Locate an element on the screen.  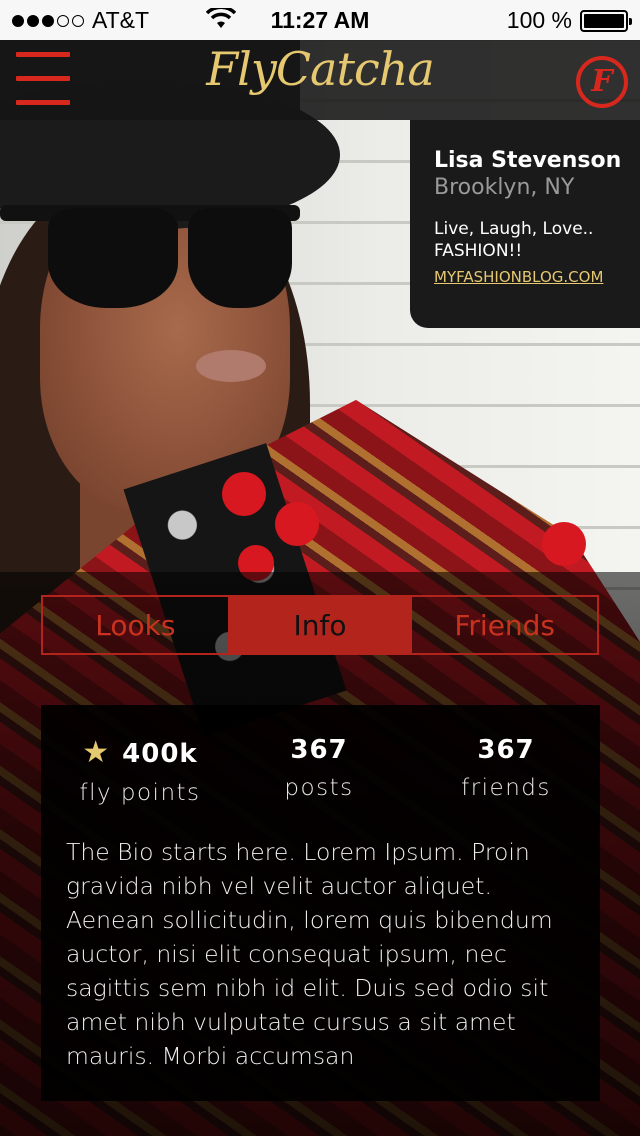
profile-name: Lisa Stevenson is located at coordinates (528, 160).